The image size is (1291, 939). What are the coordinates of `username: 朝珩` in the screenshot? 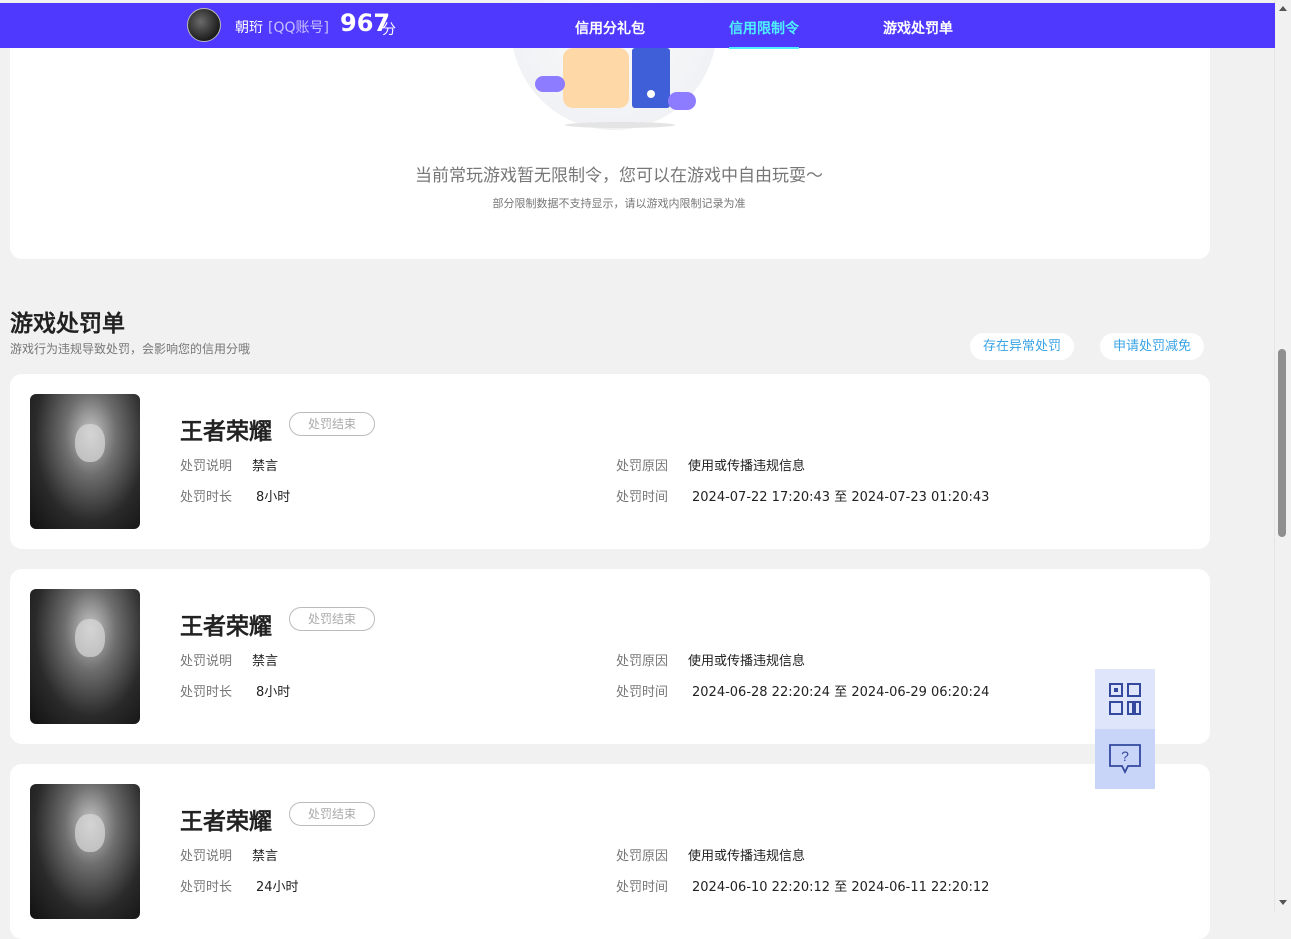 It's located at (249, 28).